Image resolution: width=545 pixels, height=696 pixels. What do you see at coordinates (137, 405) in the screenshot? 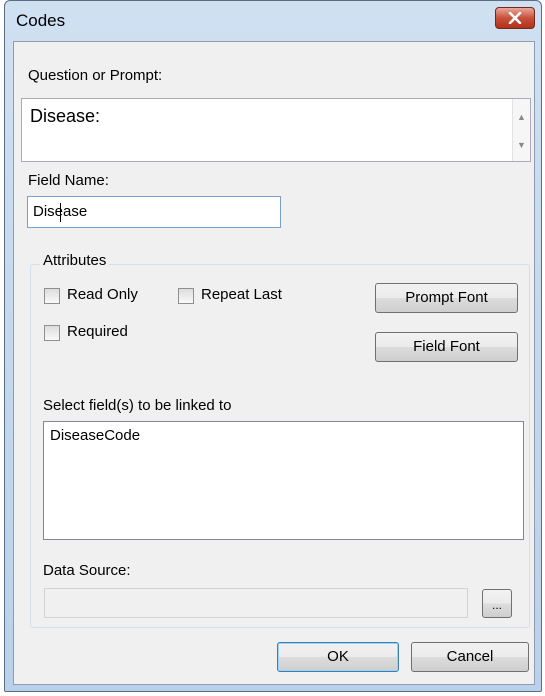
I see `linked-fields-label: Select field(s) to be linked to` at bounding box center [137, 405].